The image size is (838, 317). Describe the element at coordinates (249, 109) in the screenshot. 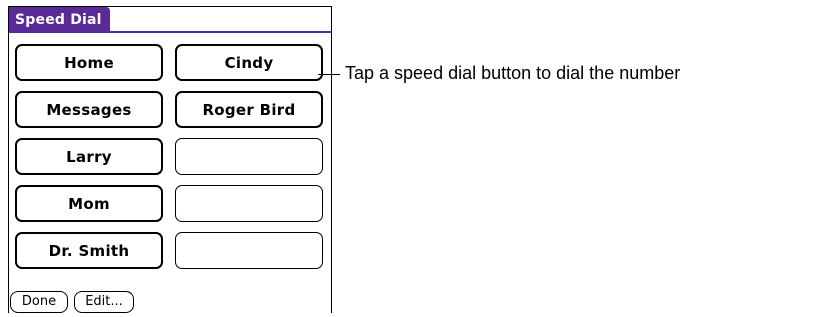

I see `speed-dial-button-roger-bird: Roger Bird` at that location.